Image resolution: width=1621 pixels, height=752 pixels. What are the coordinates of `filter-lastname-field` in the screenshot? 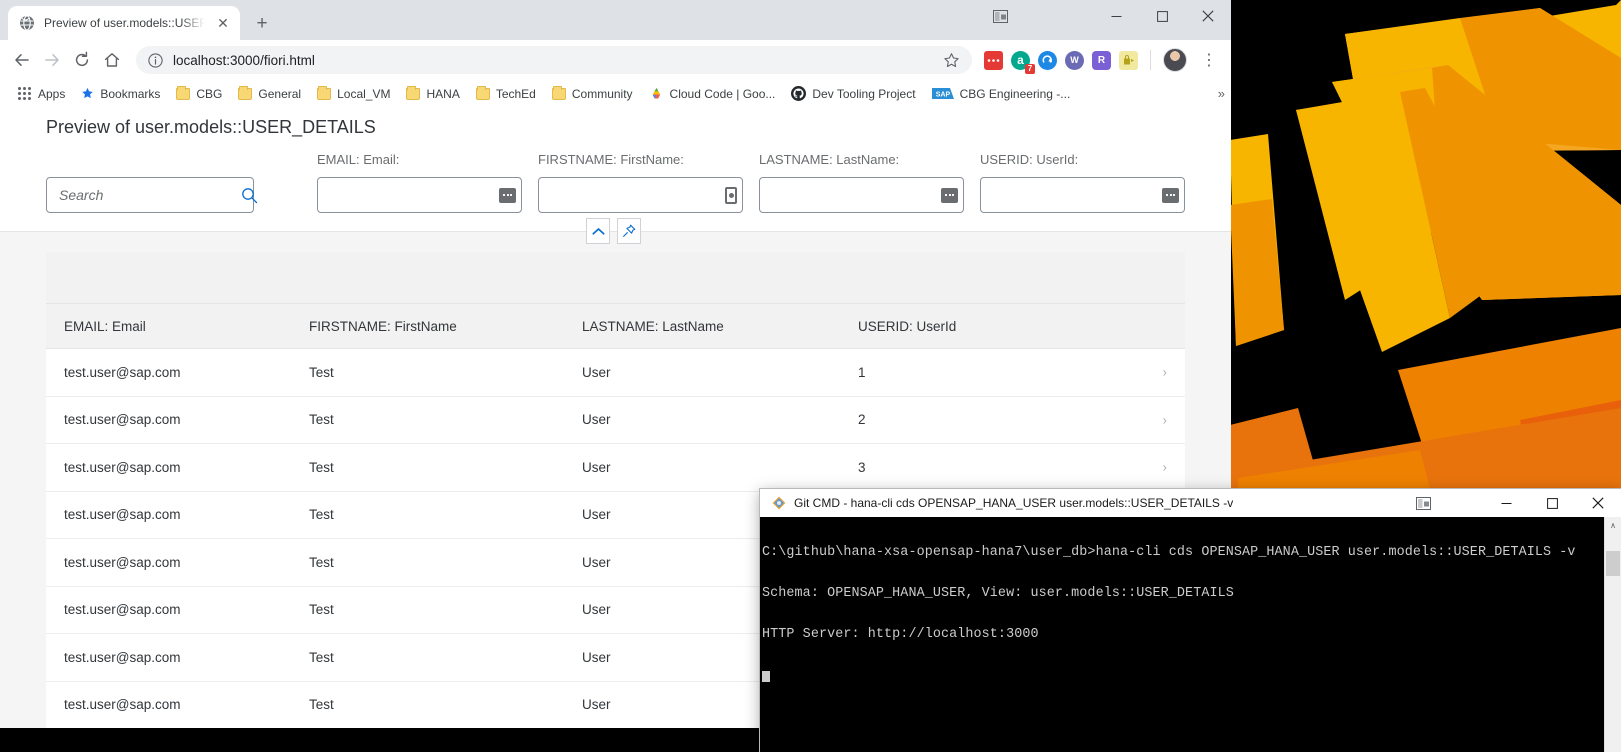 It's located at (861, 195).